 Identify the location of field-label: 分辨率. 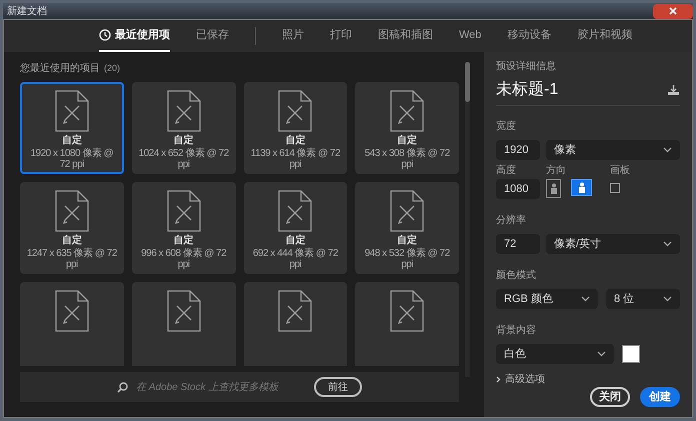
(511, 220).